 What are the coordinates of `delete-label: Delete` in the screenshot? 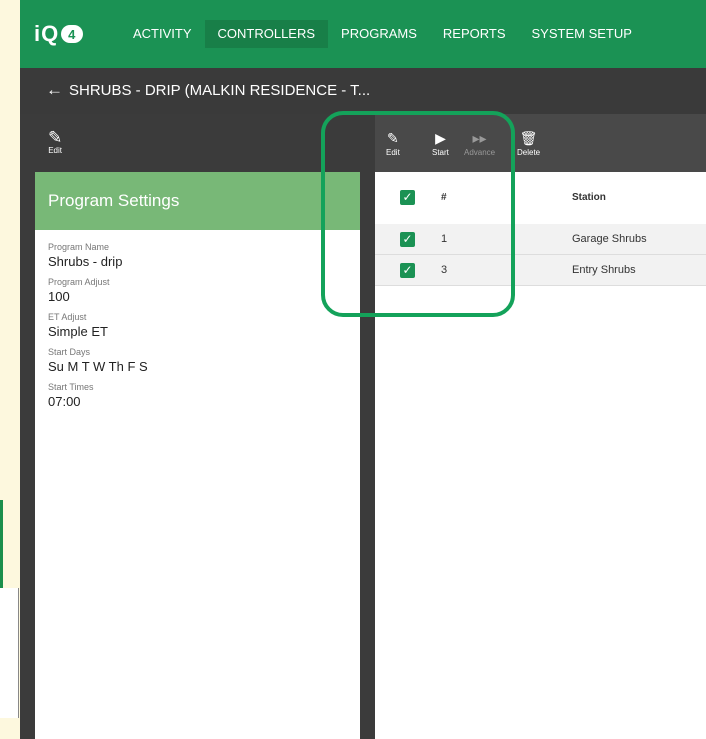 It's located at (529, 152).